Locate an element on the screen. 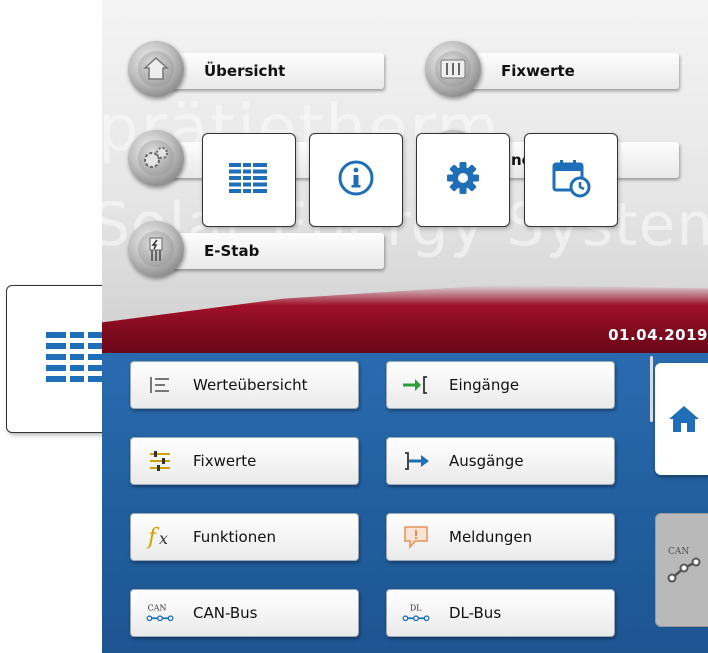 The image size is (708, 653). nav-ausgaenge-button: Ausgänge is located at coordinates (500, 461).